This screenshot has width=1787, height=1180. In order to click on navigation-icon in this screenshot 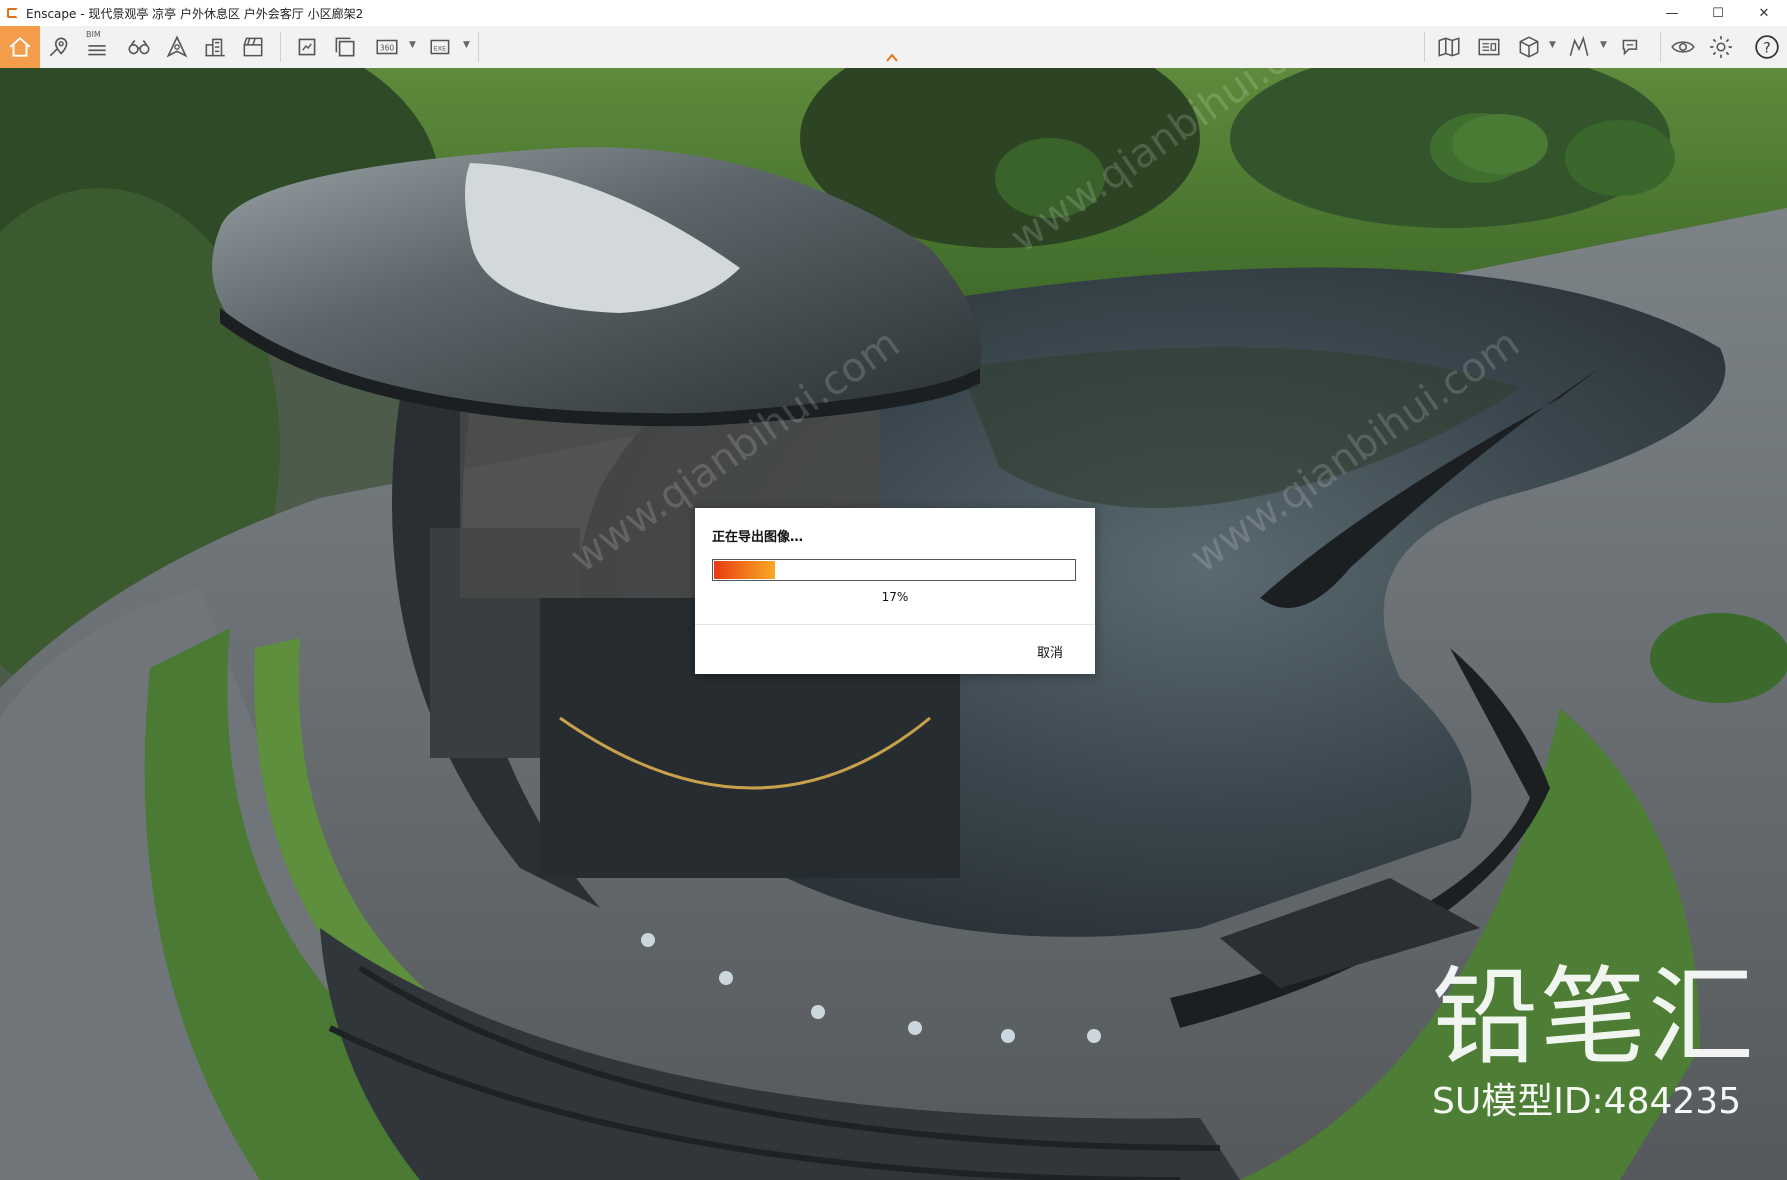, I will do `click(177, 46)`.